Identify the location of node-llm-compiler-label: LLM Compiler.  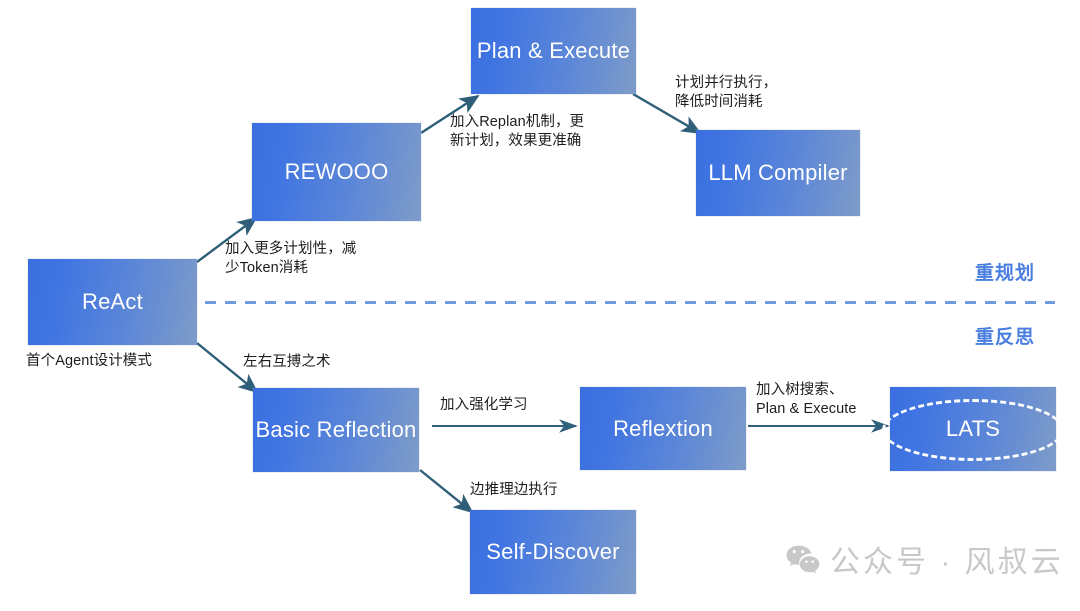
(778, 172).